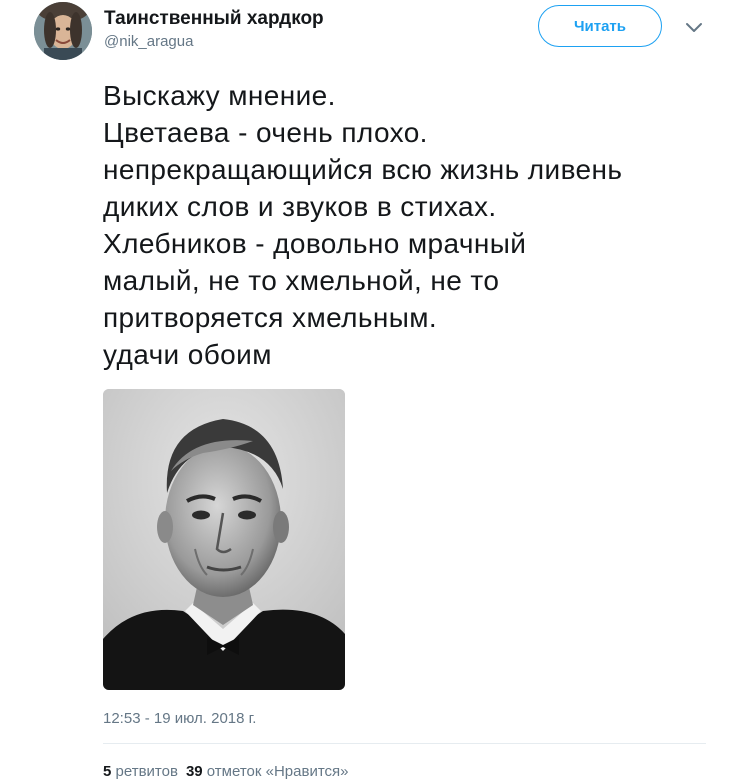  What do you see at coordinates (694, 27) in the screenshot?
I see `chevron-down-icon` at bounding box center [694, 27].